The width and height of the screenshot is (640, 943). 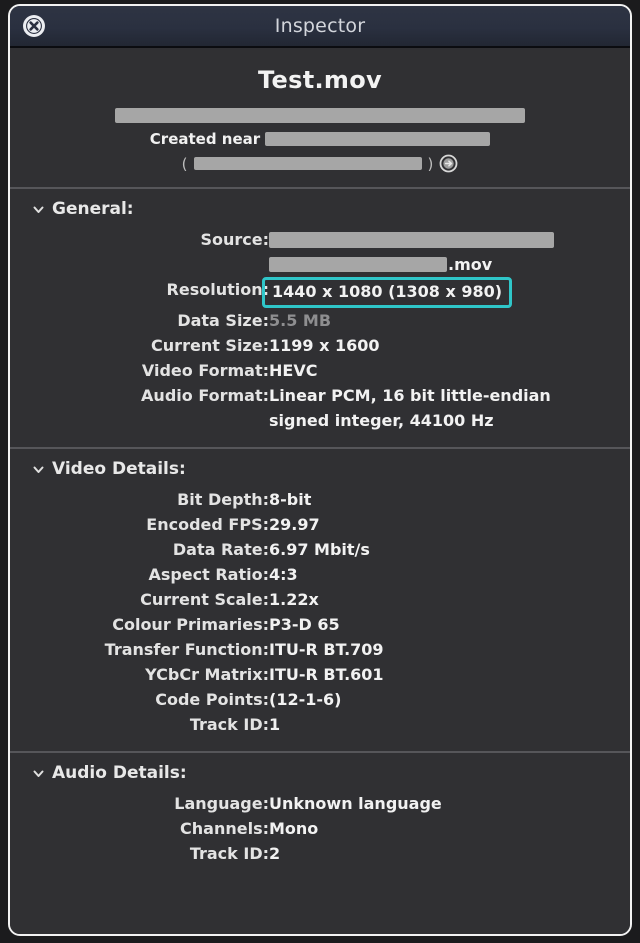 What do you see at coordinates (320, 499) in the screenshot?
I see `row-bit-depth: Bit Depth: 8-bit` at bounding box center [320, 499].